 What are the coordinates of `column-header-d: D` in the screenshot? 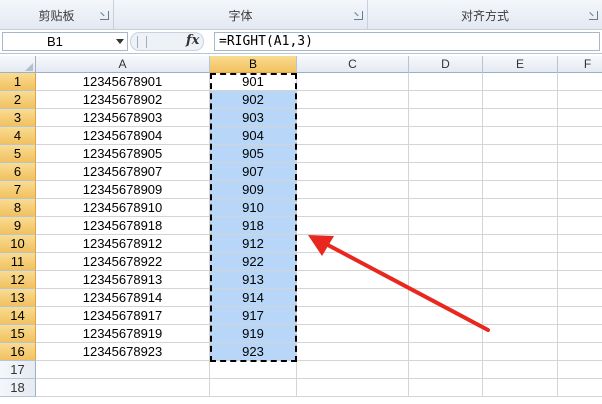 It's located at (446, 64).